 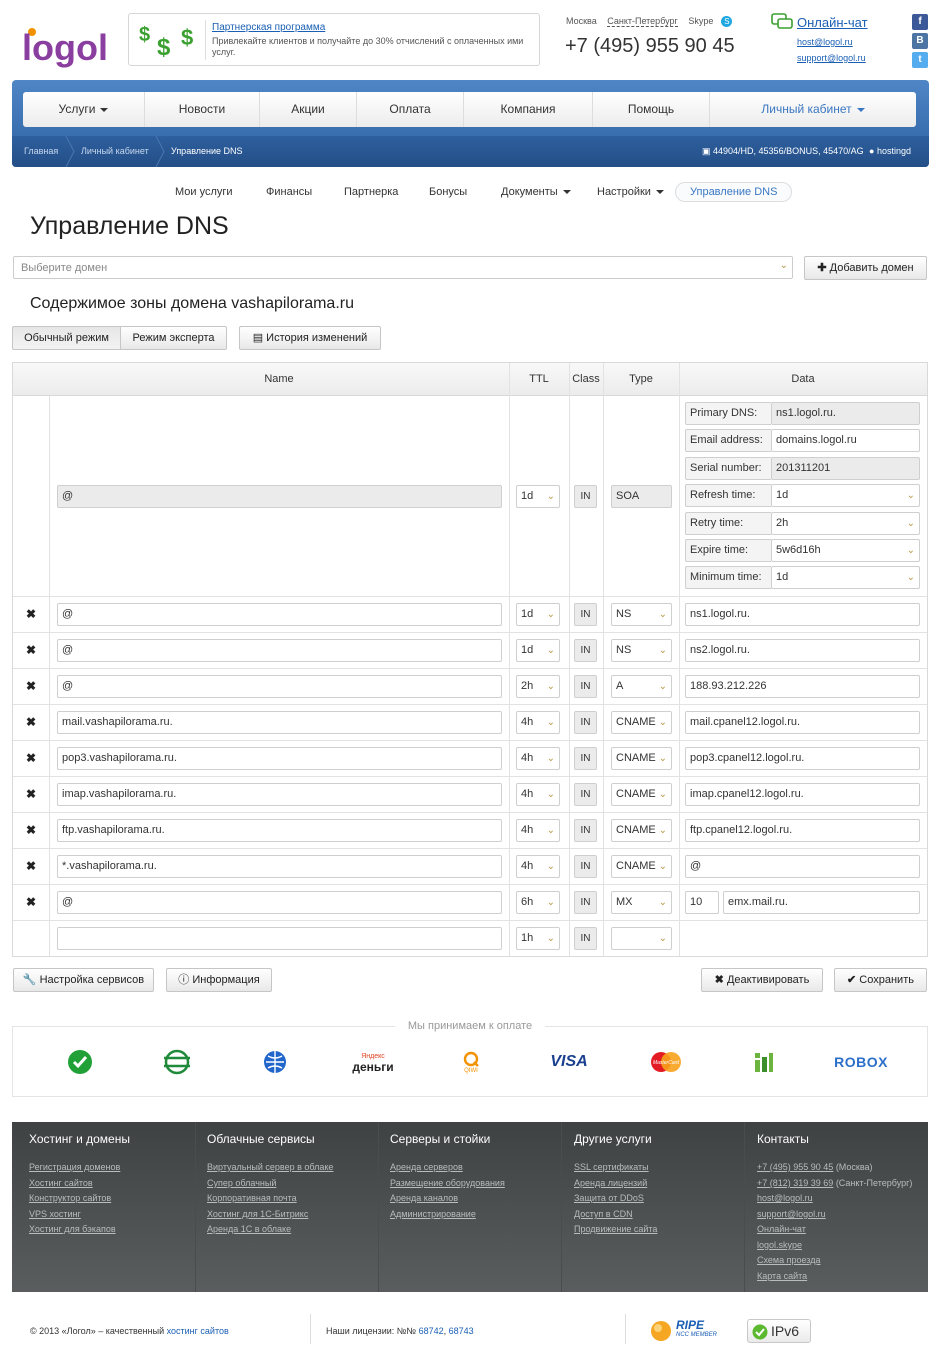 What do you see at coordinates (802, 722) in the screenshot?
I see `record-data-input: mail.cpanel12.logol.ru.` at bounding box center [802, 722].